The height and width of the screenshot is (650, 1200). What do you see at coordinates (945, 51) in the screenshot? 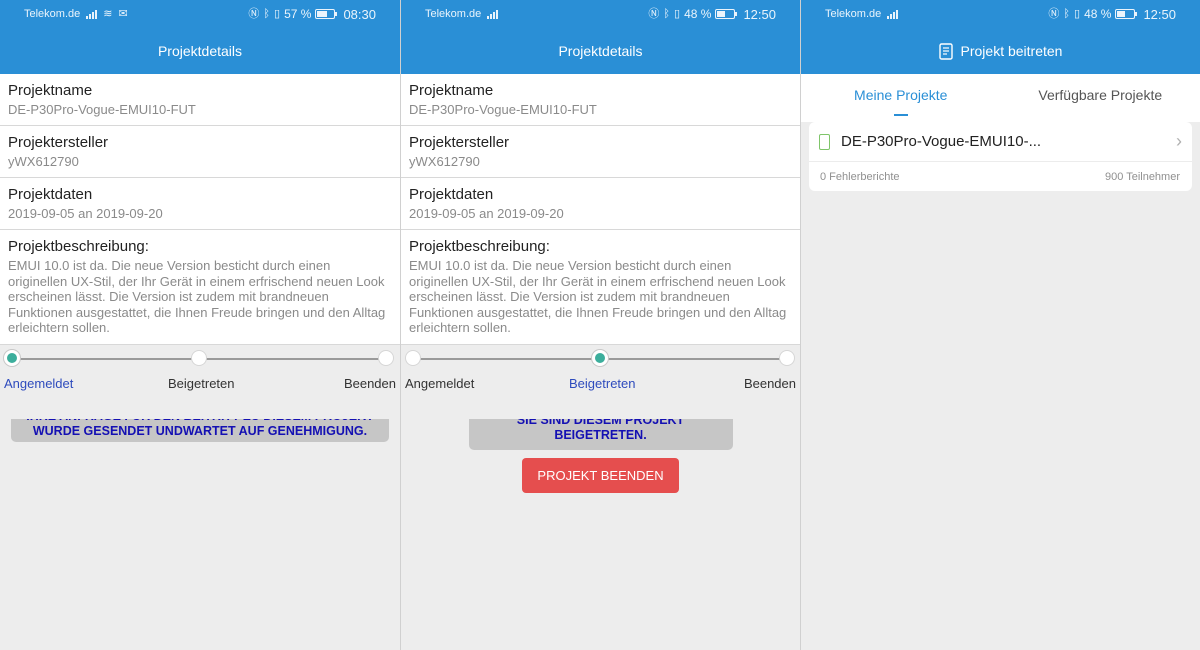
I see `document-icon` at bounding box center [945, 51].